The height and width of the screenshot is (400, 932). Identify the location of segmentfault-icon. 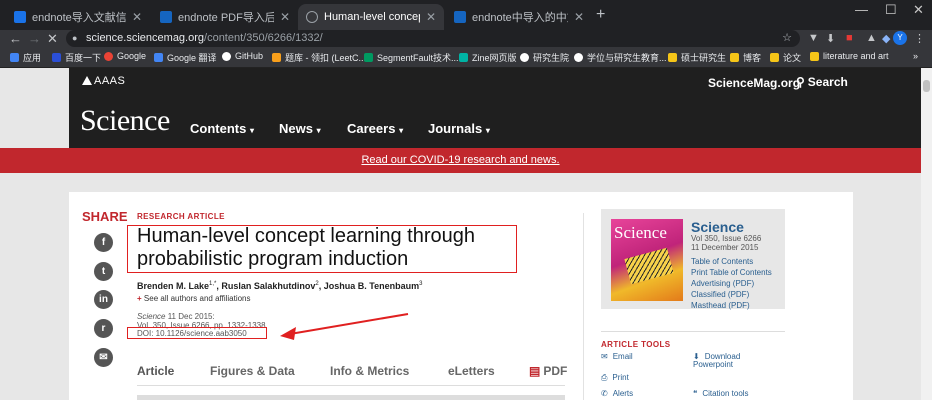
(368, 57).